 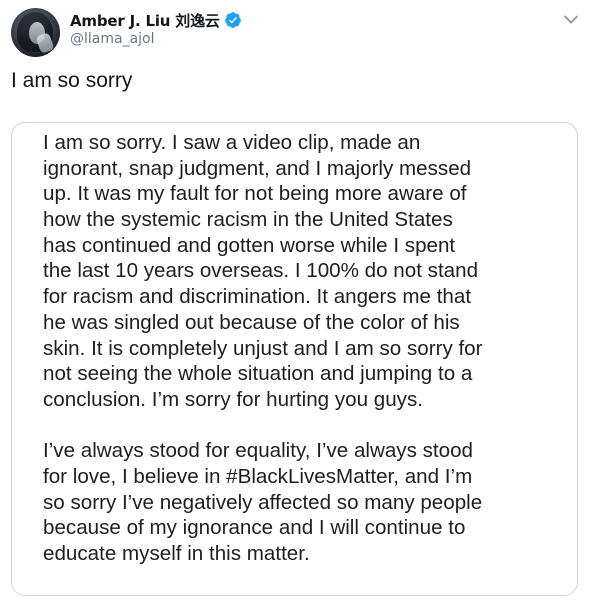 What do you see at coordinates (571, 20) in the screenshot?
I see `chevron-down-icon` at bounding box center [571, 20].